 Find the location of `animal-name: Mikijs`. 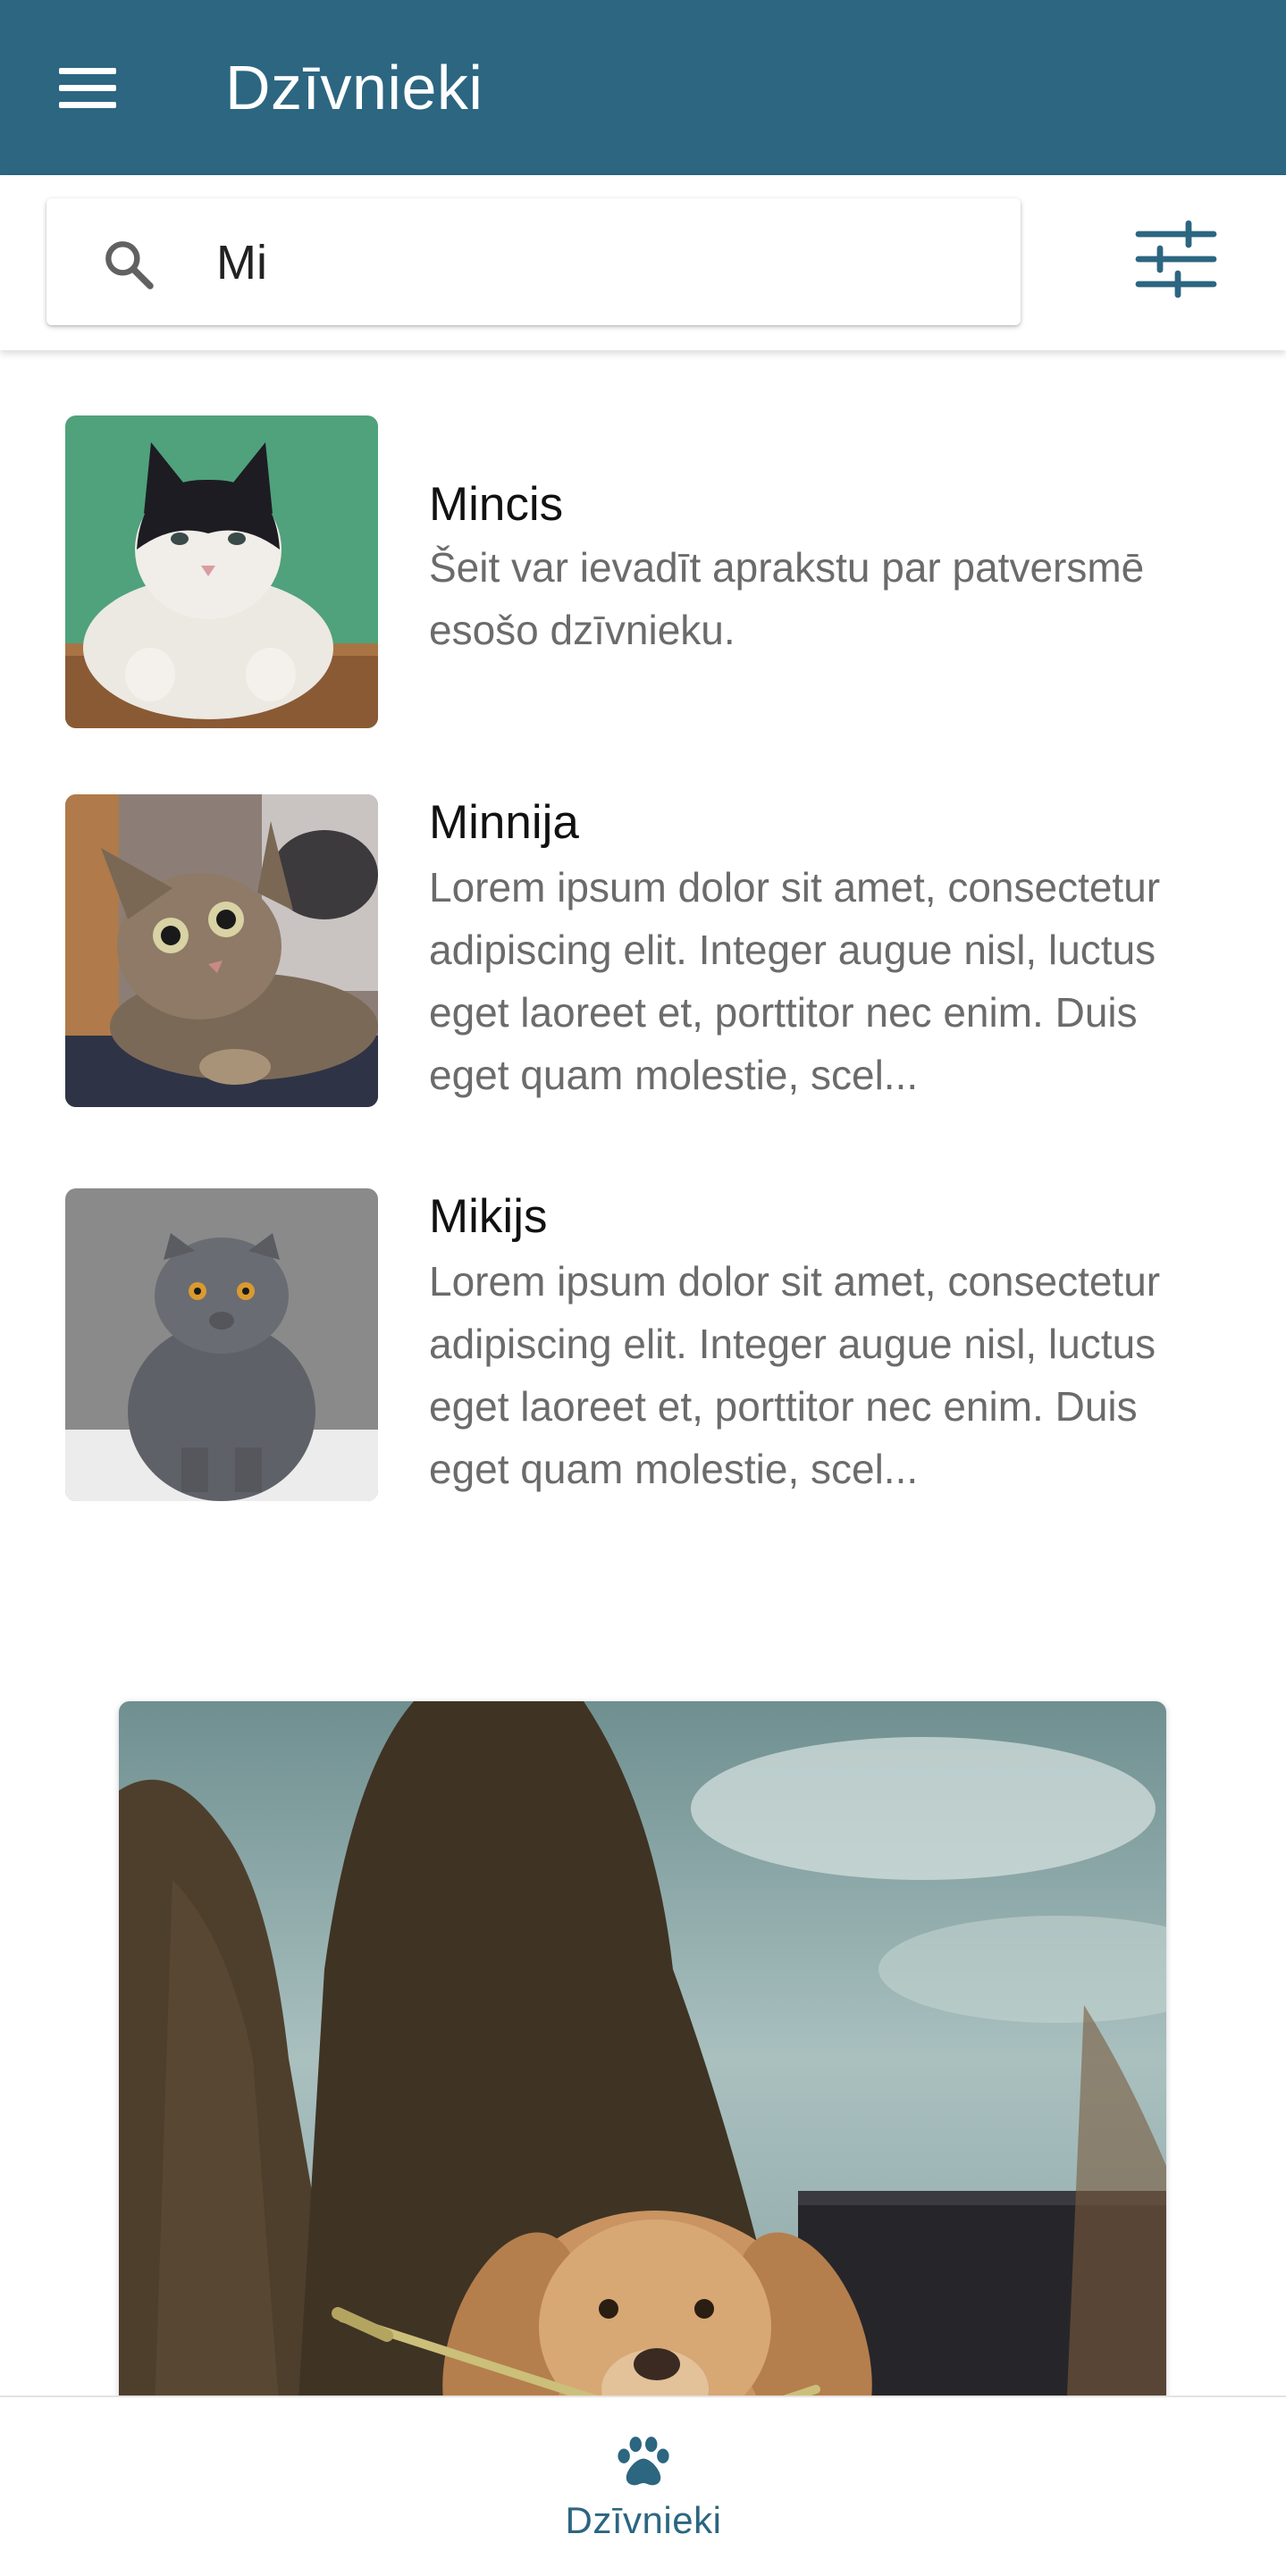

animal-name: Mikijs is located at coordinates (488, 1216).